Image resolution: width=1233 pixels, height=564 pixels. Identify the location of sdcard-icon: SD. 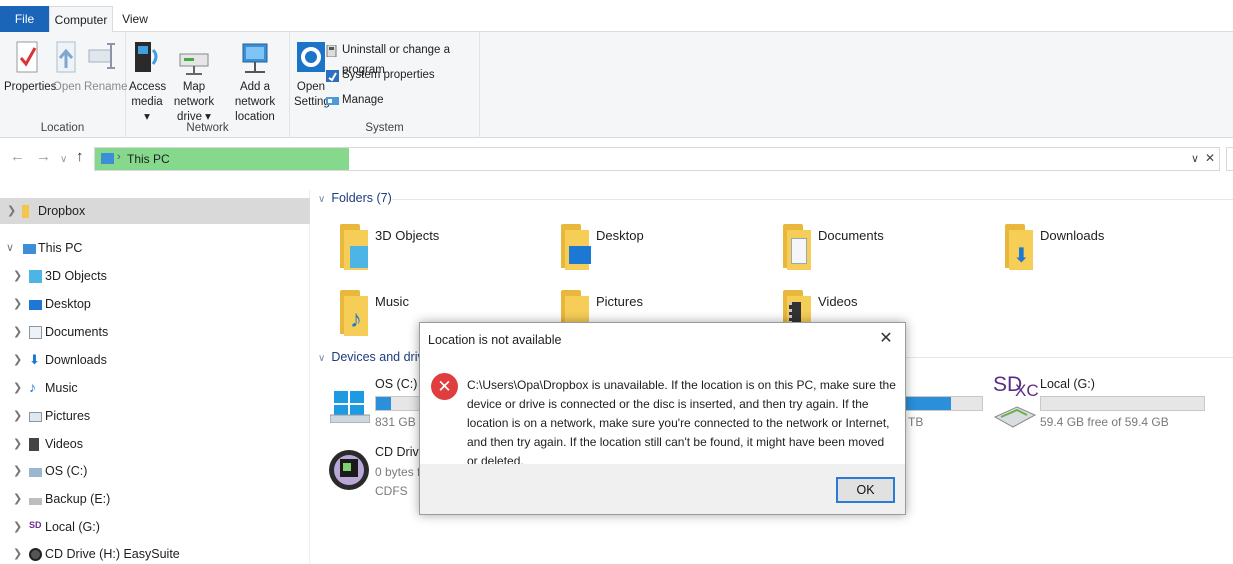
(35, 525).